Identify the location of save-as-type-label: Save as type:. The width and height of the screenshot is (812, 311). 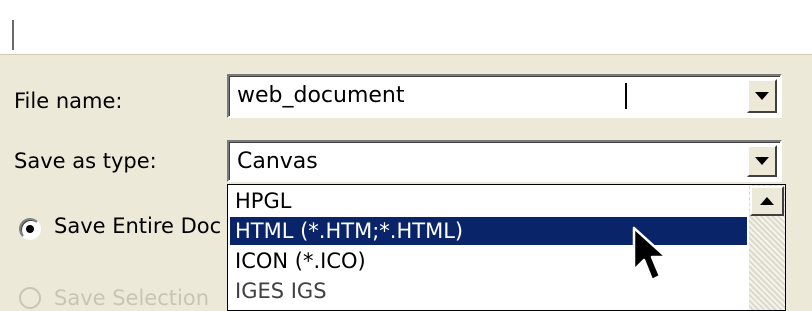
(85, 161).